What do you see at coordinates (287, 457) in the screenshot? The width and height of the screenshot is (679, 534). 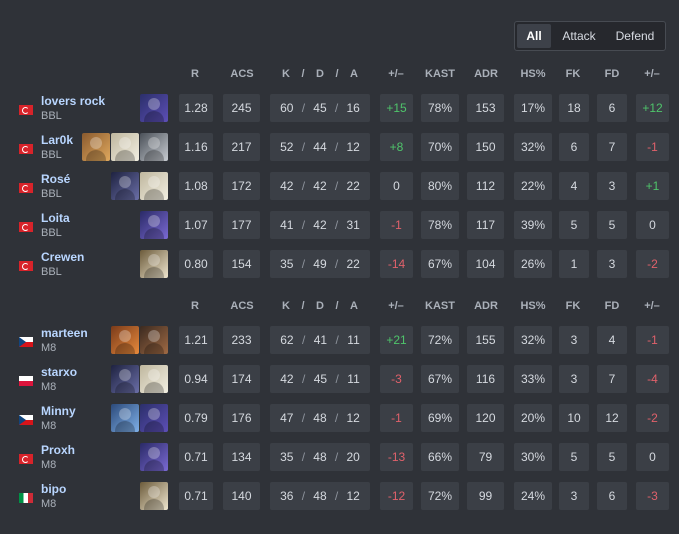 I see `kills-value: 35` at bounding box center [287, 457].